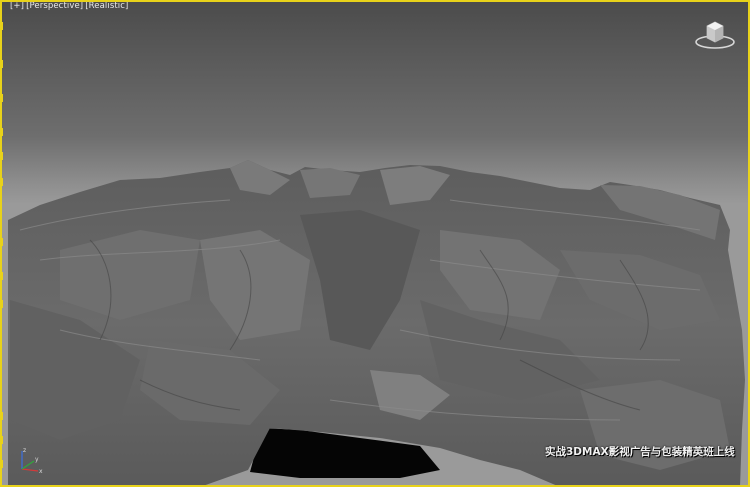 The image size is (750, 487). What do you see at coordinates (32, 461) in the screenshot?
I see `axis-tripod-icon: z x y` at bounding box center [32, 461].